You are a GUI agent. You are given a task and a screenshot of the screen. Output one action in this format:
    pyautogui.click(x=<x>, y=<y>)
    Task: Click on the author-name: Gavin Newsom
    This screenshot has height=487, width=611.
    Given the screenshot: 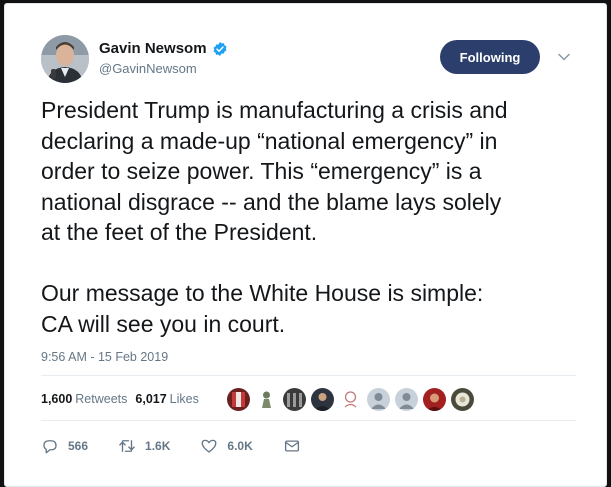 What is the action you would take?
    pyautogui.click(x=153, y=48)
    